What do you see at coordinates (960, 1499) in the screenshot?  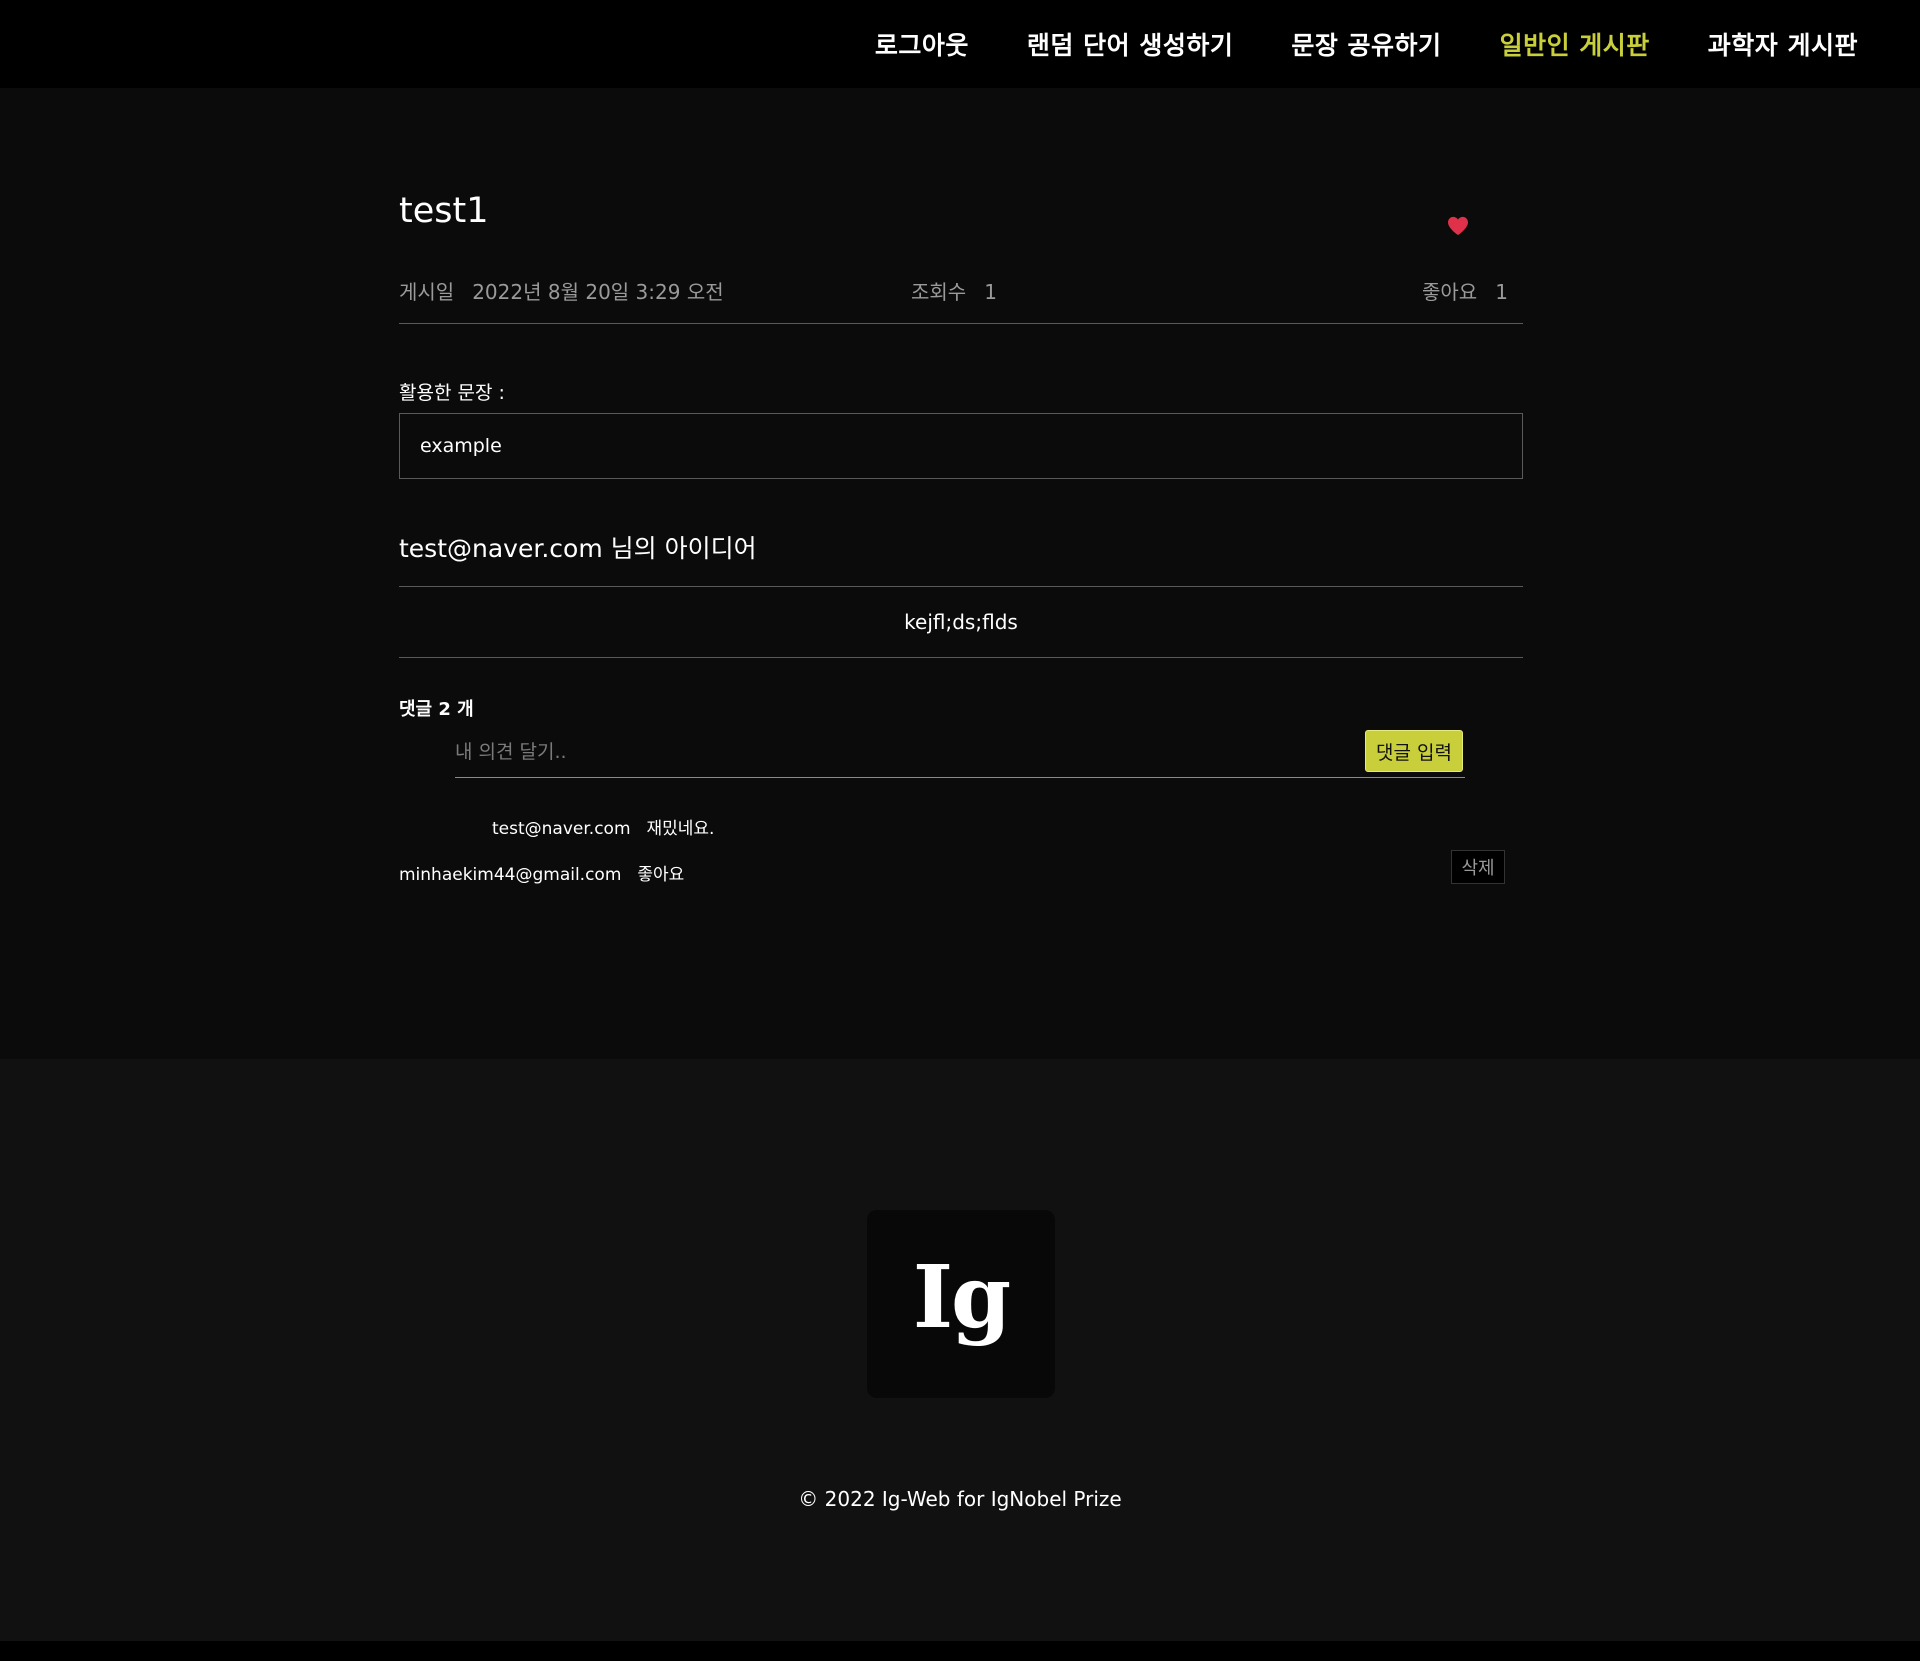 I see `footer-copyright: © 2022 Ig-Web for IgNobel Prize` at bounding box center [960, 1499].